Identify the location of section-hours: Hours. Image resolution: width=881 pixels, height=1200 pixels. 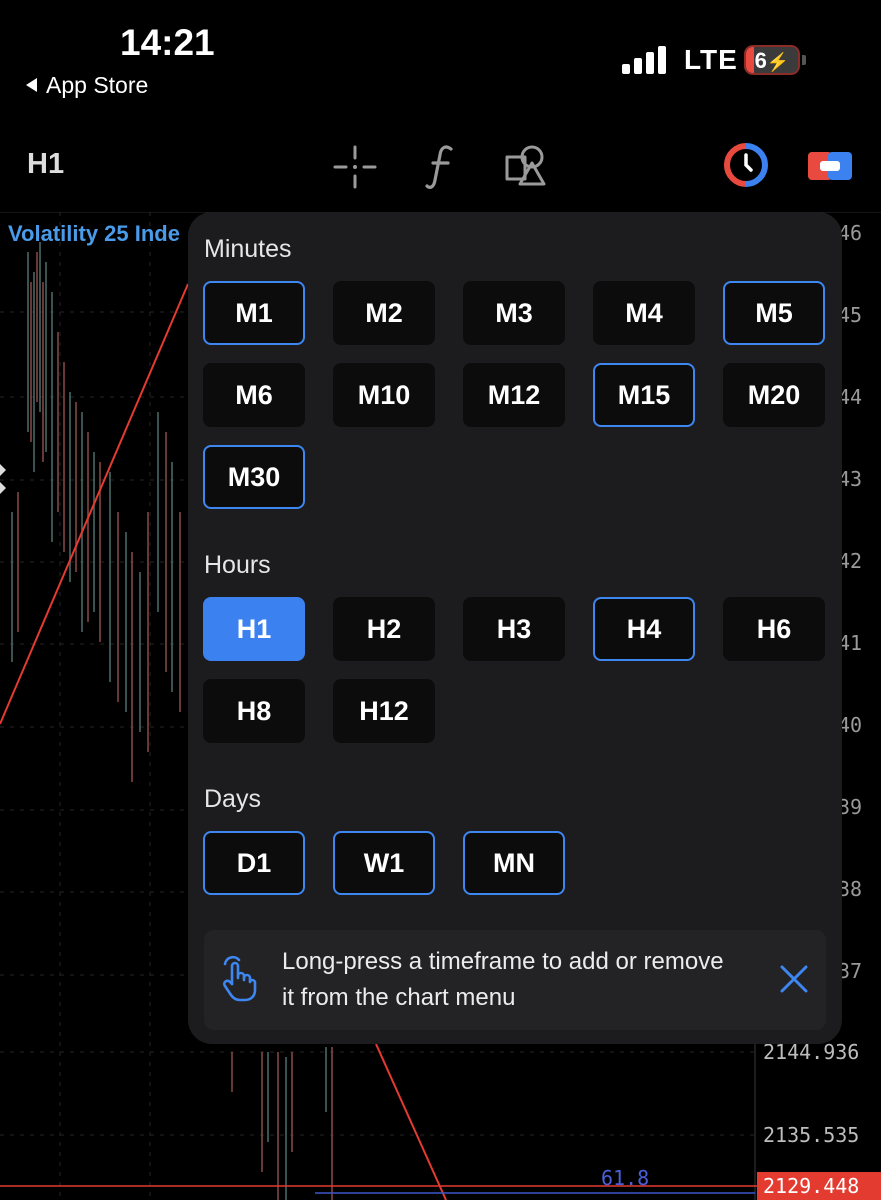
(237, 565).